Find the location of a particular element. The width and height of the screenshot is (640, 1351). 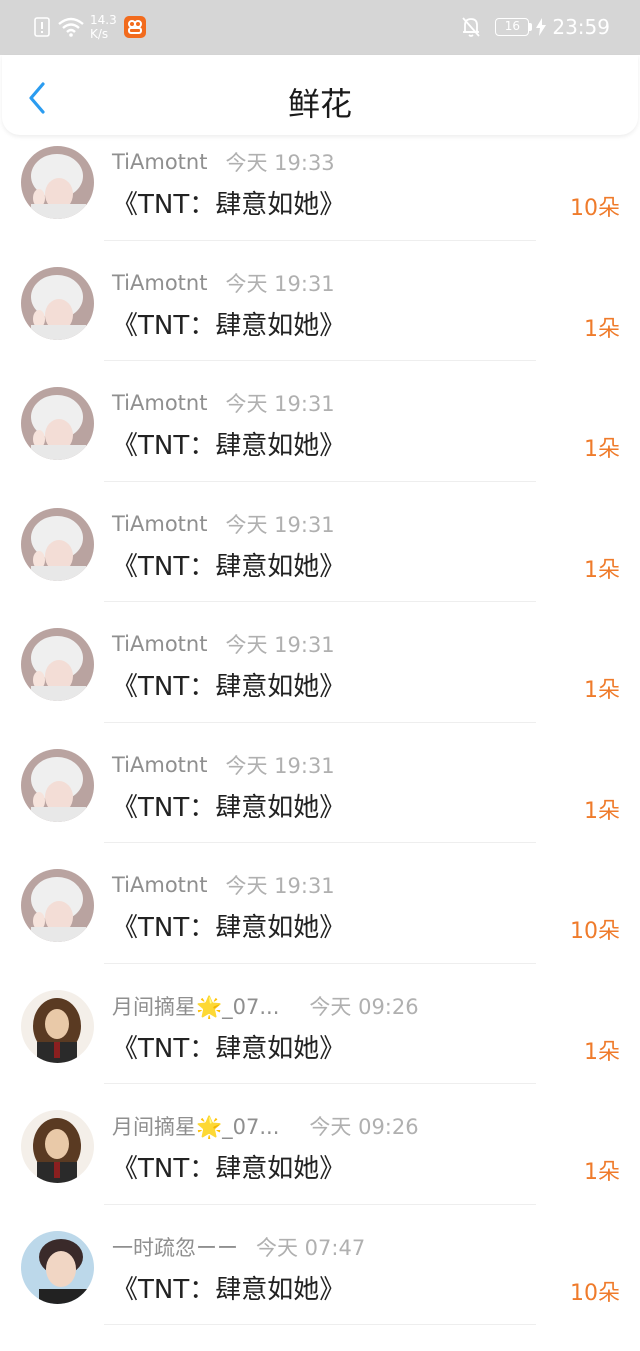

timestamp: 今天 19:33 is located at coordinates (280, 163).